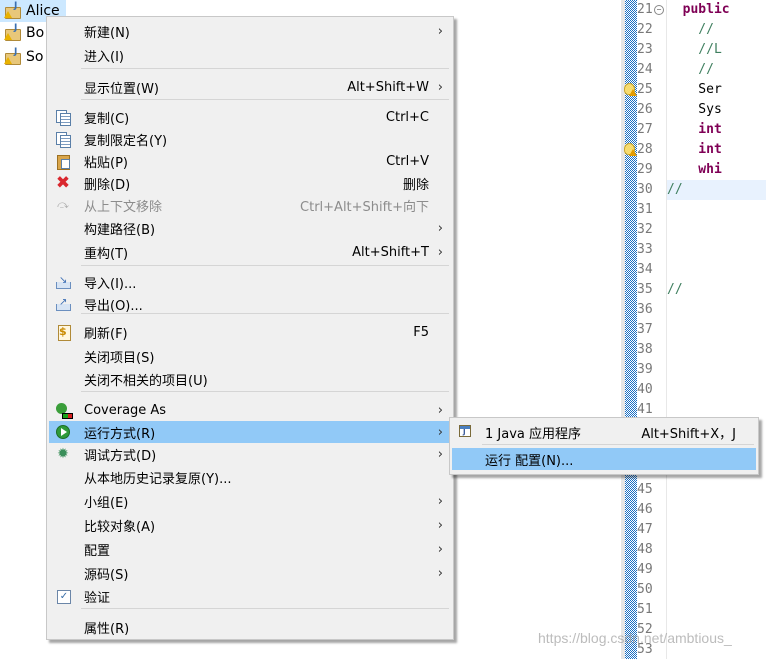 Image resolution: width=766 pixels, height=660 pixels. What do you see at coordinates (390, 252) in the screenshot?
I see `menu-item-shortcut: Alt+Shift+T` at bounding box center [390, 252].